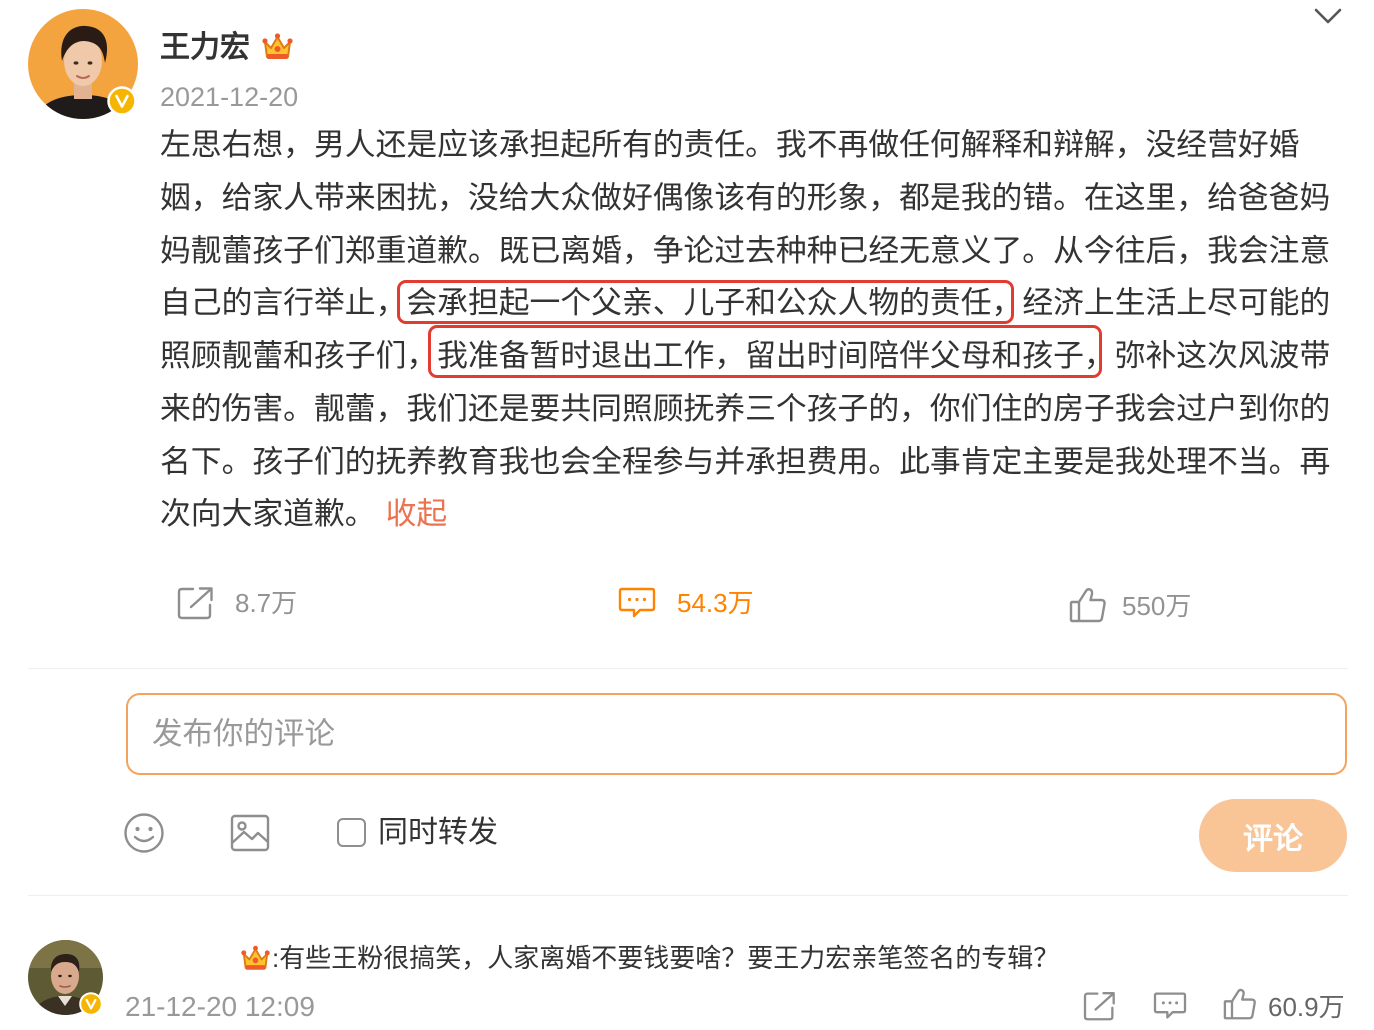 This screenshot has width=1374, height=1030. I want to click on post-text-line: 自己的言行举止，会承担起一个父亲、儿子和公众人物的责任，经济上生活上尽可能的, so click(745, 303).